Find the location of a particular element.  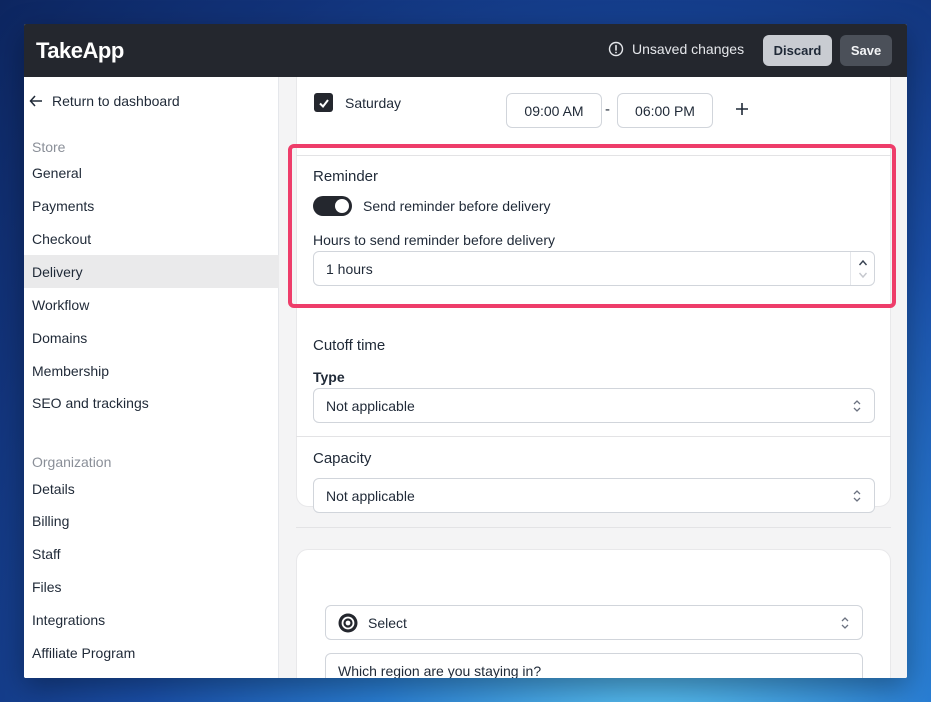

unsaved-text: Unsaved changes is located at coordinates (688, 49).